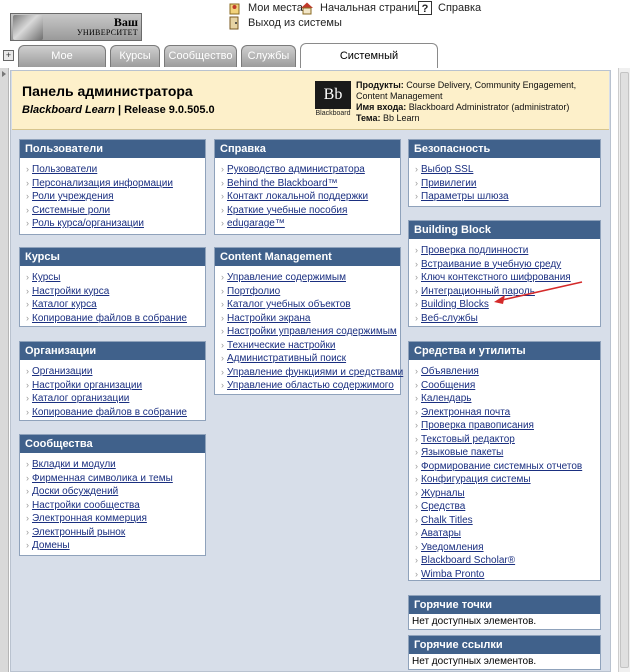 The image size is (630, 672). What do you see at coordinates (62, 371) in the screenshot?
I see `module-link: Организации` at bounding box center [62, 371].